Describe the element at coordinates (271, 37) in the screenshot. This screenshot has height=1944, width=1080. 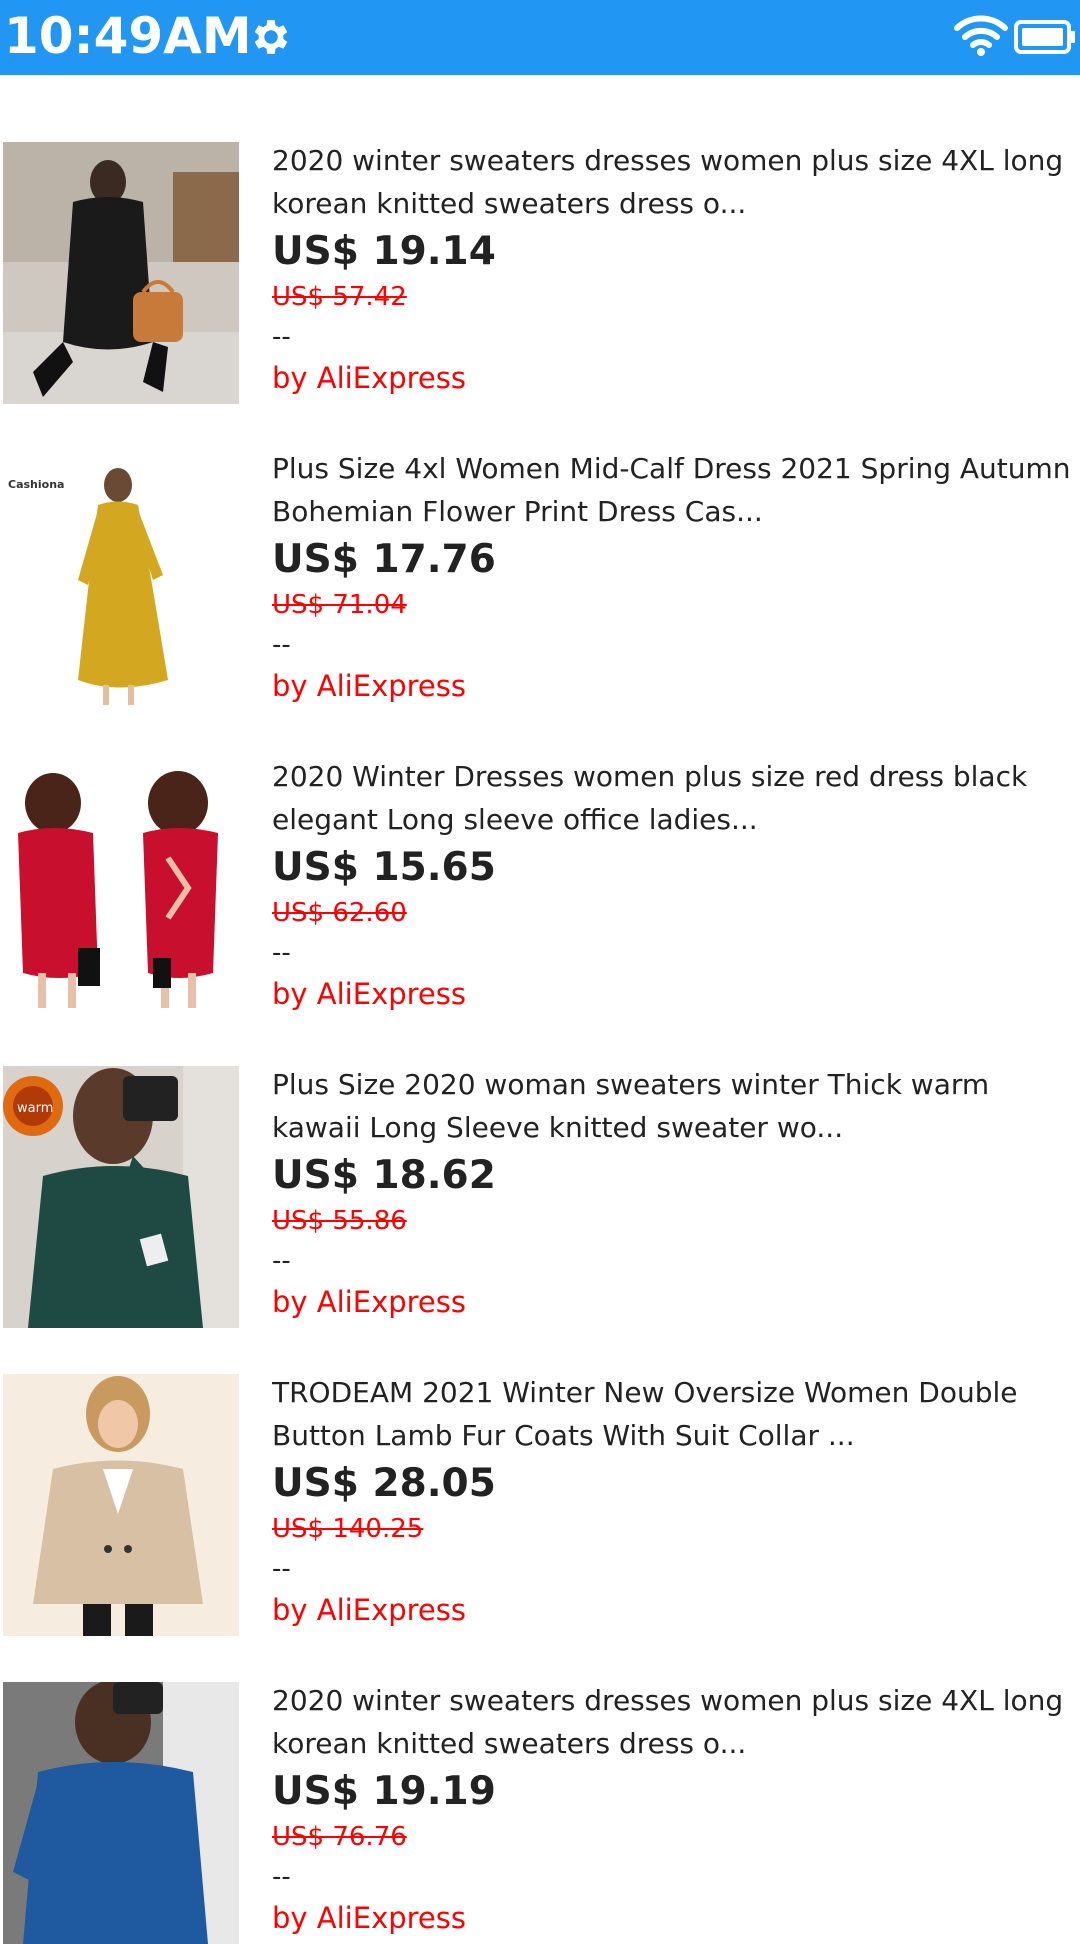
I see `gear-icon` at that location.